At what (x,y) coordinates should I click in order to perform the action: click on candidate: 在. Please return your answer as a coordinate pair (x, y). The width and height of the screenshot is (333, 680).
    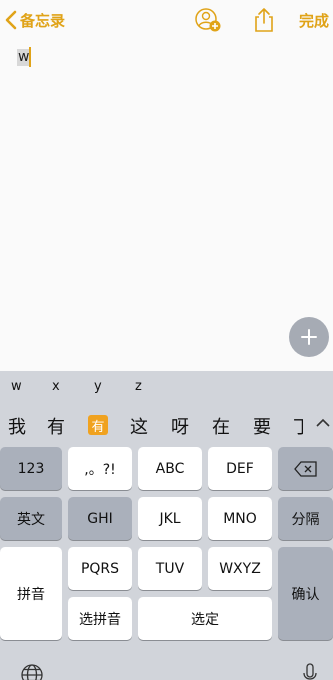
    Looking at the image, I should click on (221, 426).